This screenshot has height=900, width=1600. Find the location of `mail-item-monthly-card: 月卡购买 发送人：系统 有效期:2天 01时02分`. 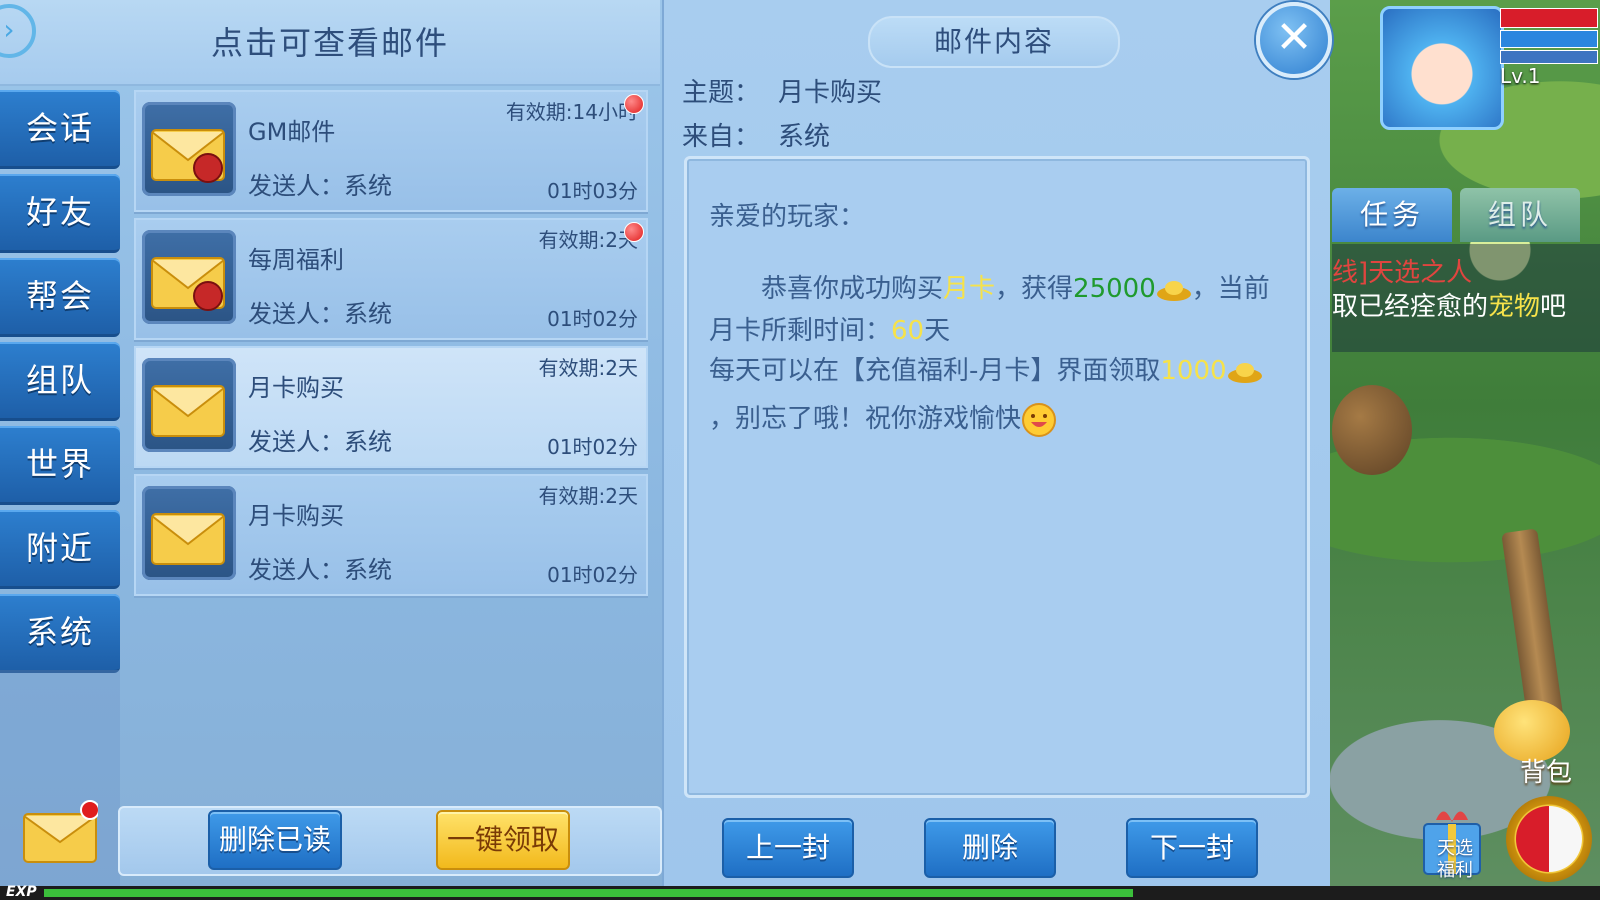

mail-item-monthly-card: 月卡购买 发送人：系统 有效期:2天 01时02分 is located at coordinates (391, 535).